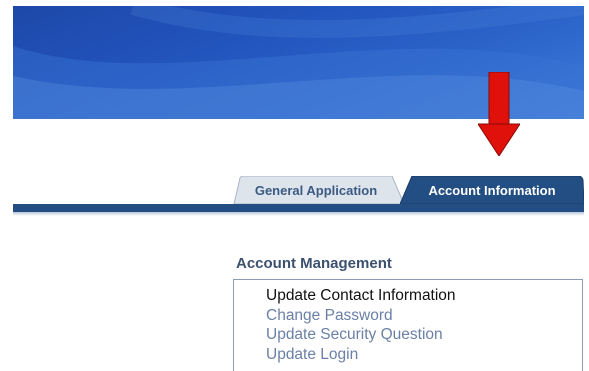 The width and height of the screenshot is (589, 371). Describe the element at coordinates (298, 214) in the screenshot. I see `tab-bar-shadow` at that location.